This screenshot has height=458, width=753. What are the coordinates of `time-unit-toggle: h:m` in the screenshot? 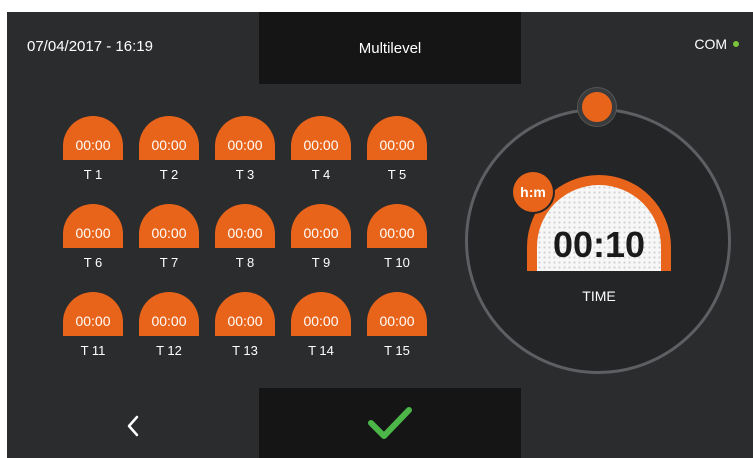 It's located at (533, 192).